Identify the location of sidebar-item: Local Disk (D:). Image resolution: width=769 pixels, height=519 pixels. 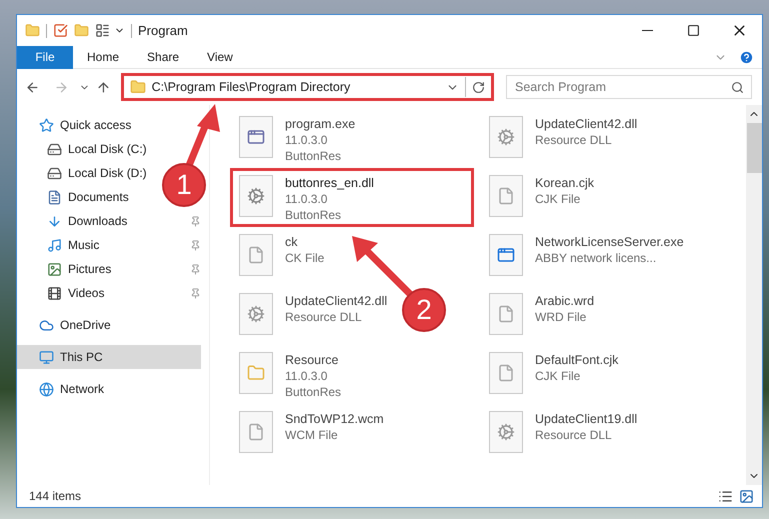
(86, 173).